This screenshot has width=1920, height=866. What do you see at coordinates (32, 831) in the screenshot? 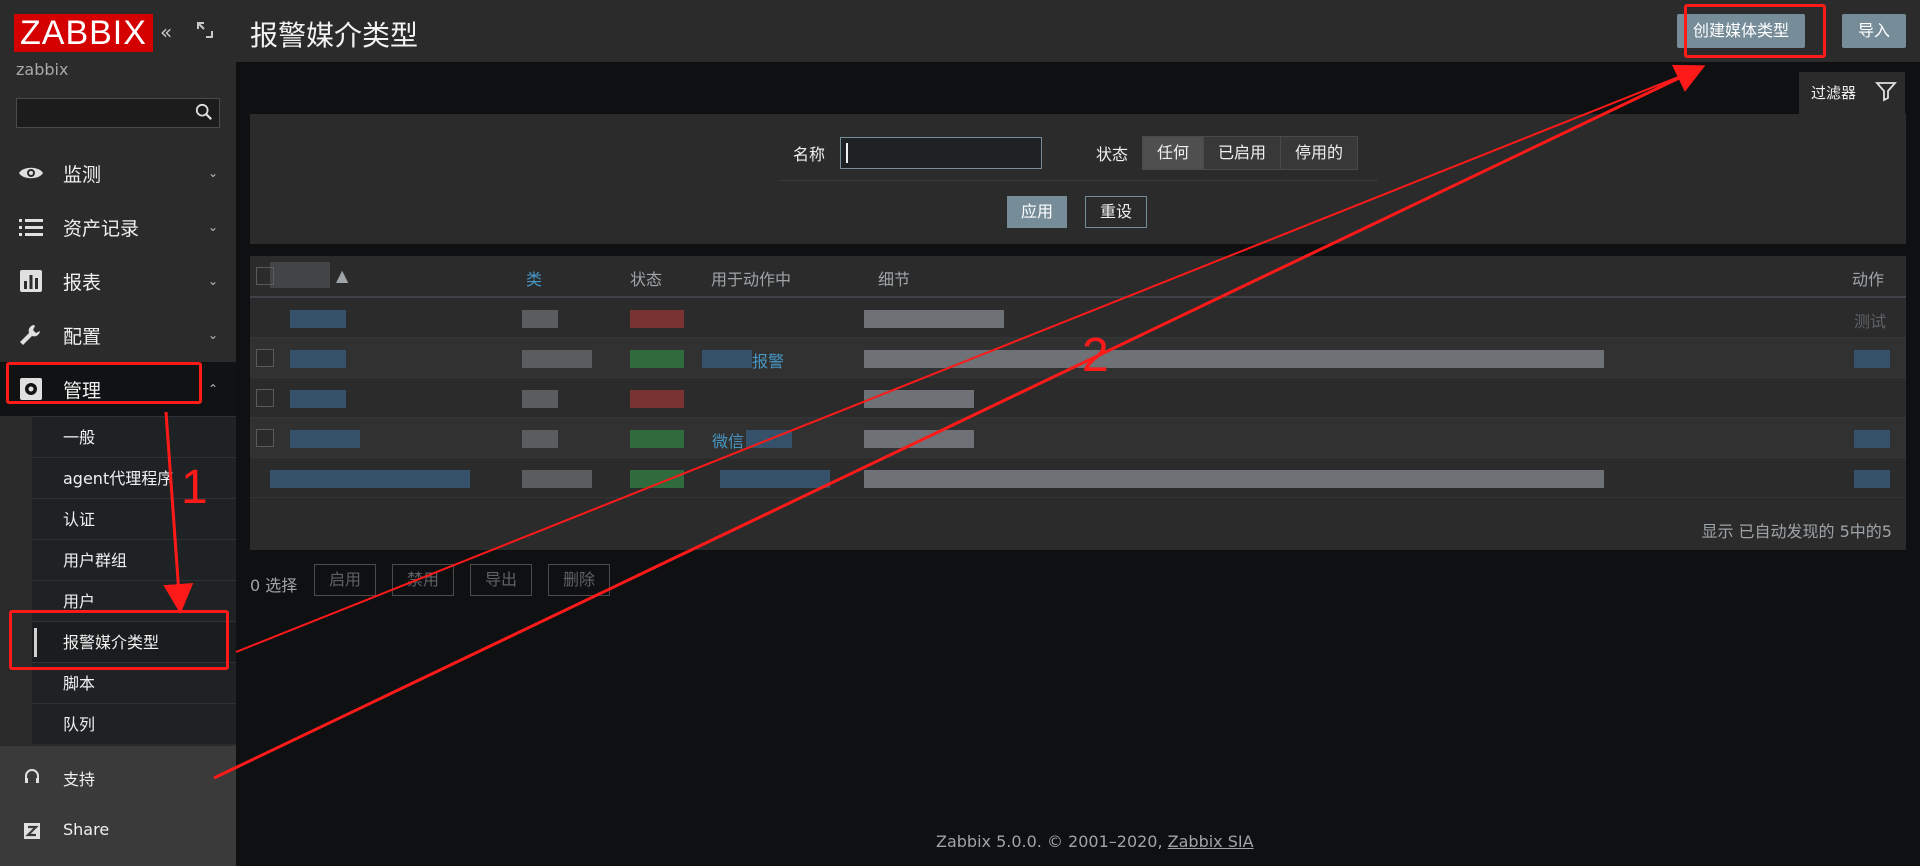
I see `share-z-icon` at bounding box center [32, 831].